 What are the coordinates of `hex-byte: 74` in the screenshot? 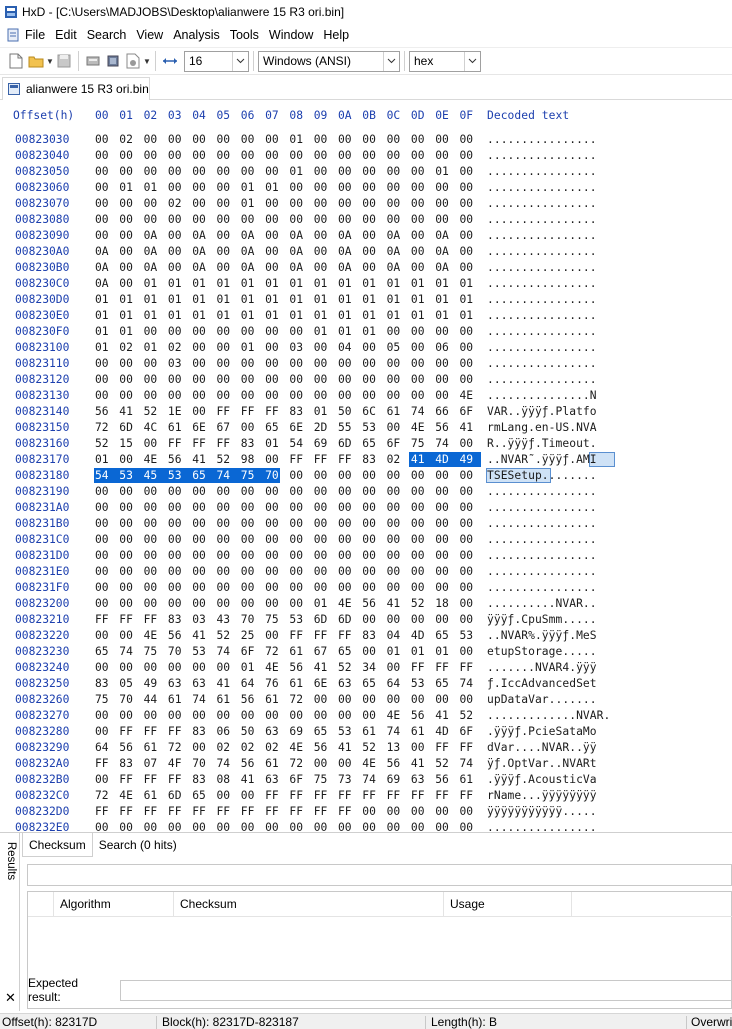 It's located at (229, 652).